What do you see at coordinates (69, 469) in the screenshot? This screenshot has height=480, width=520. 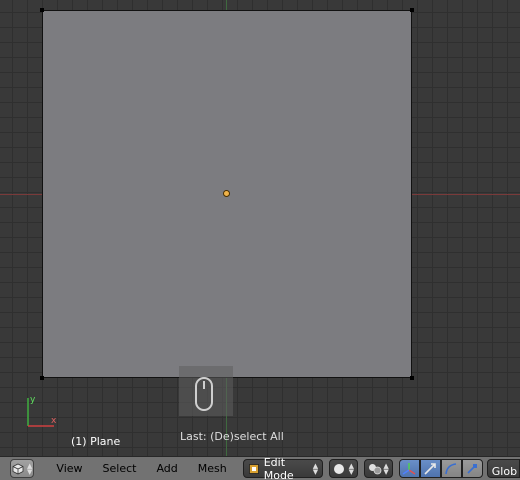 I see `menu-view: View` at bounding box center [69, 469].